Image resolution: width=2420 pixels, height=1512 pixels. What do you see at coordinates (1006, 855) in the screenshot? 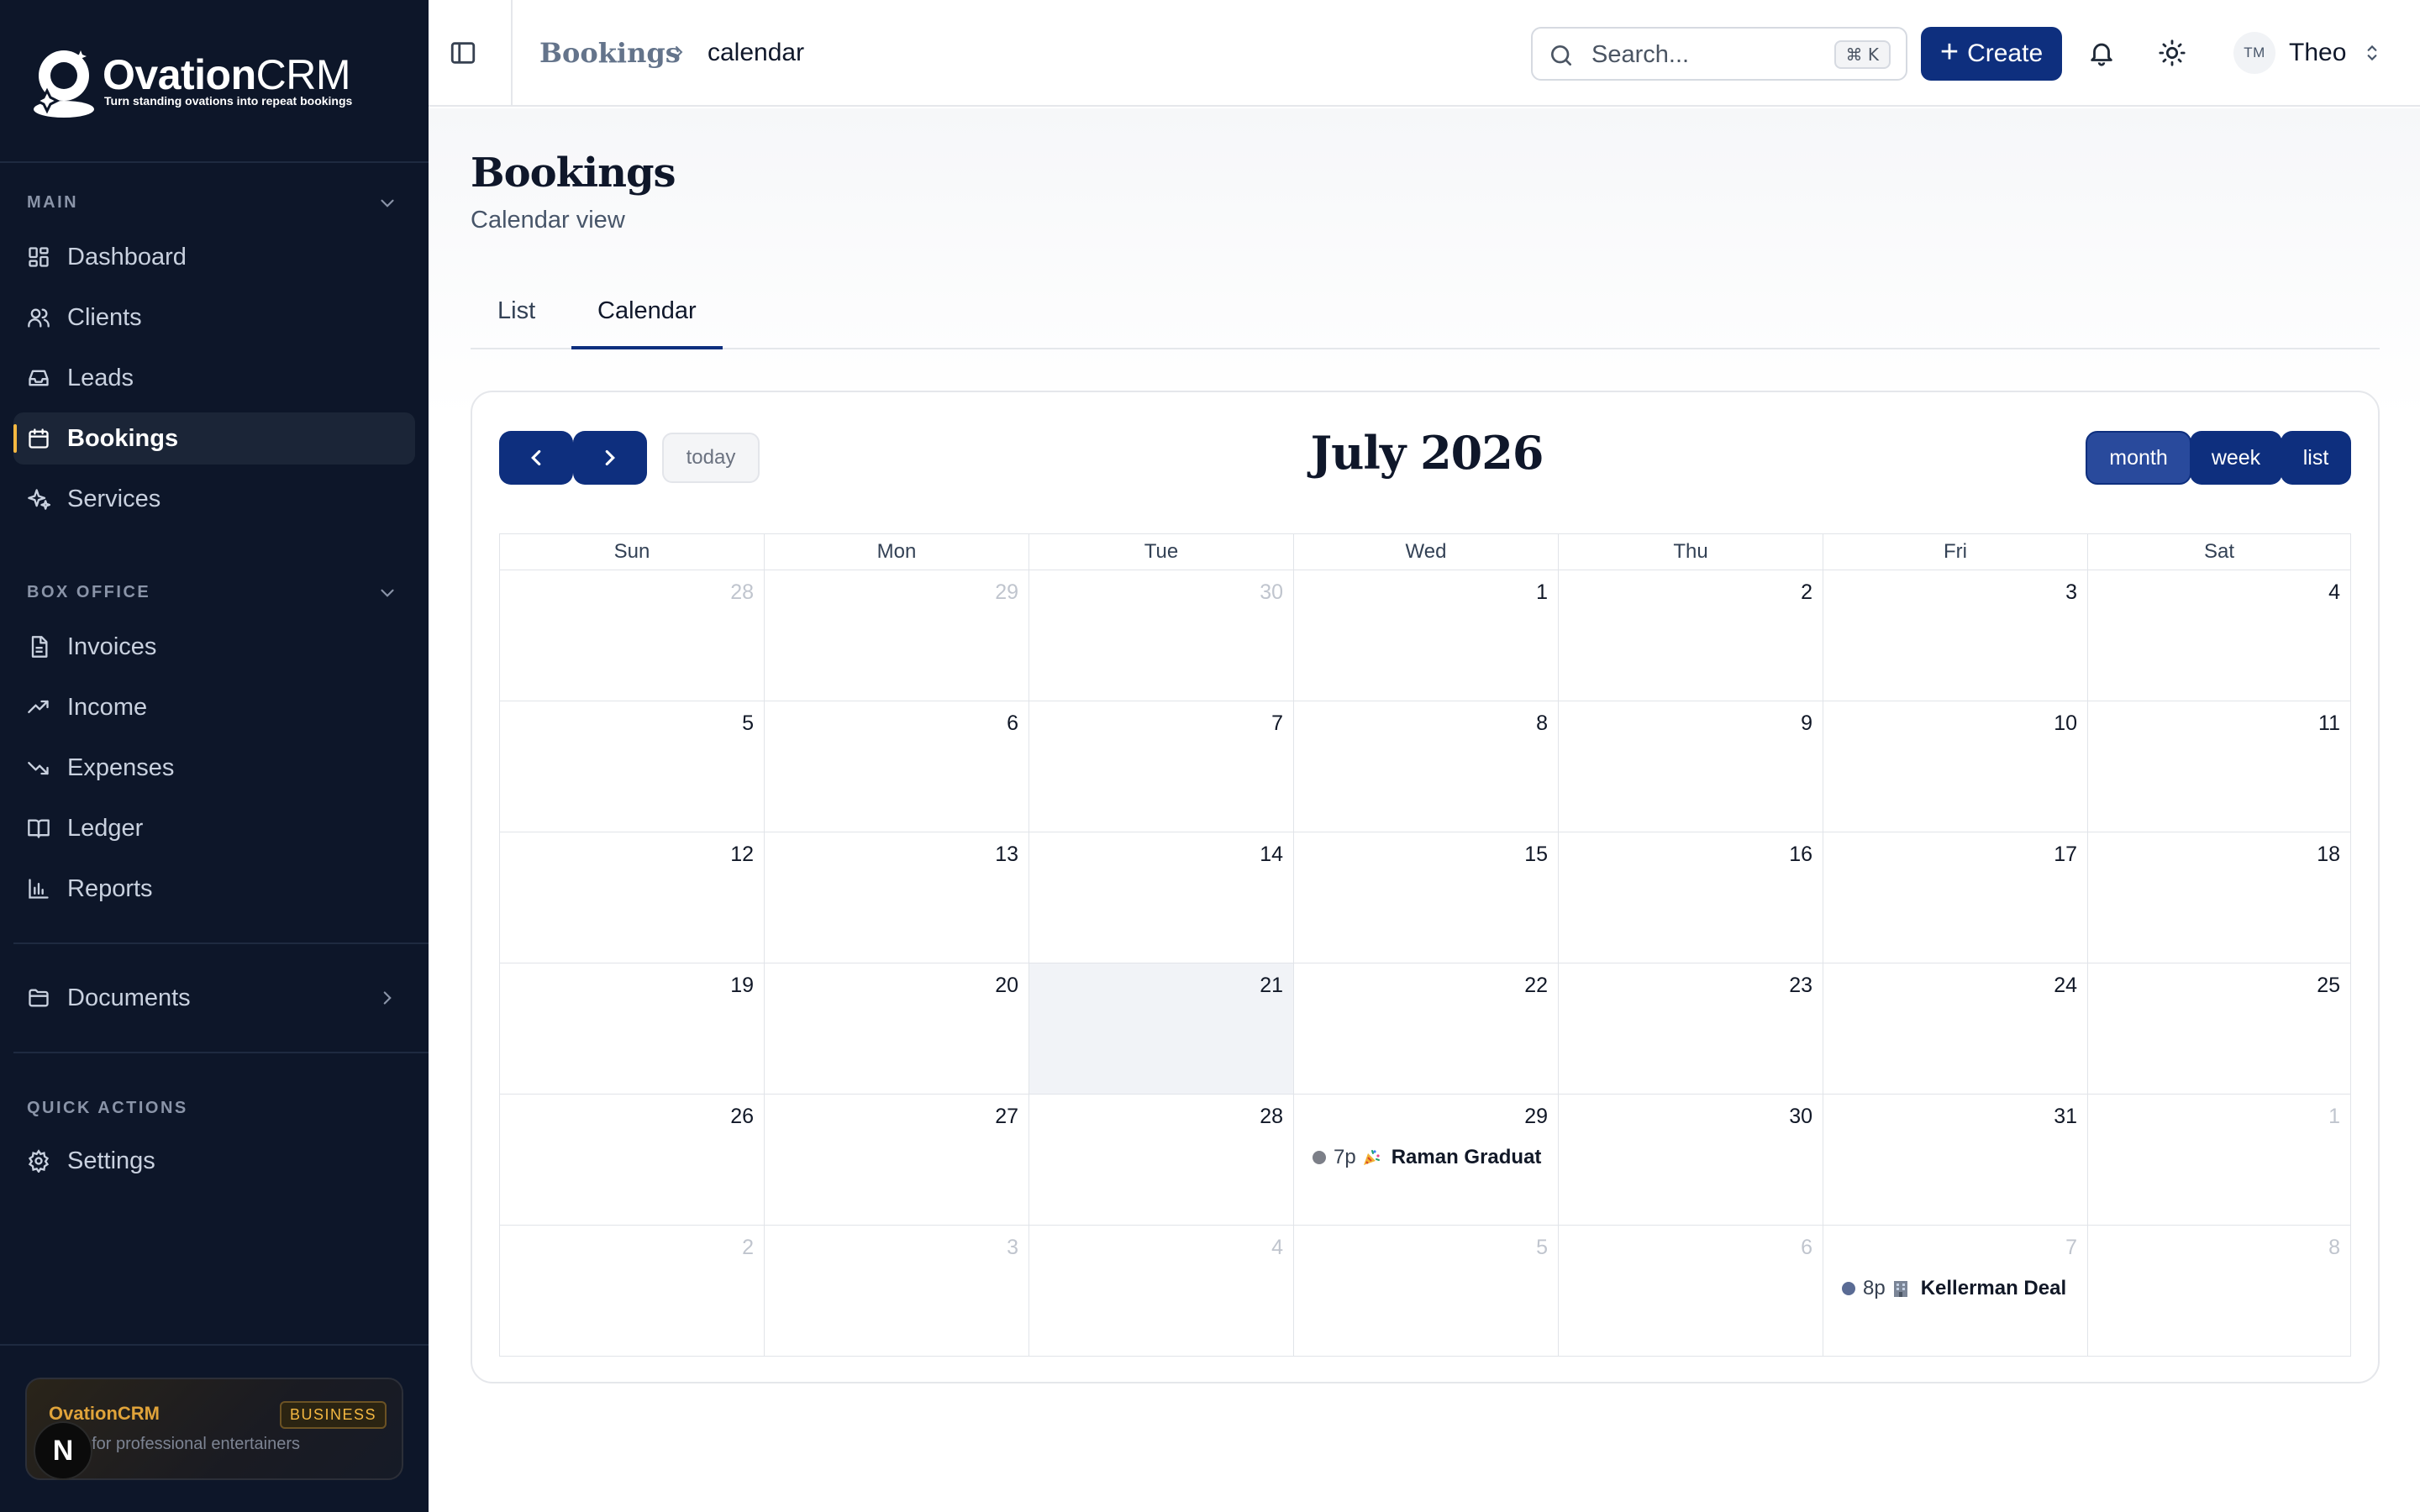
I see `day-number: 13` at bounding box center [1006, 855].